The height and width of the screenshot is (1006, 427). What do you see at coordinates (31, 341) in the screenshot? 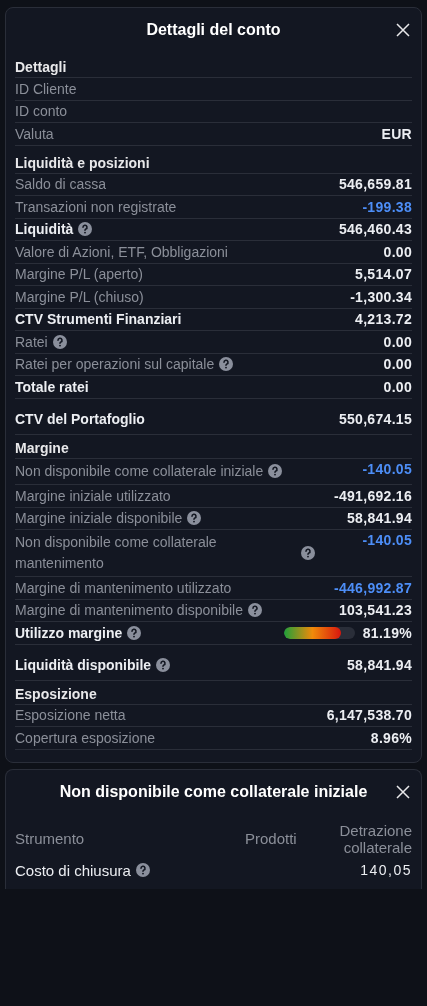
I see `row-label: Ratei` at bounding box center [31, 341].